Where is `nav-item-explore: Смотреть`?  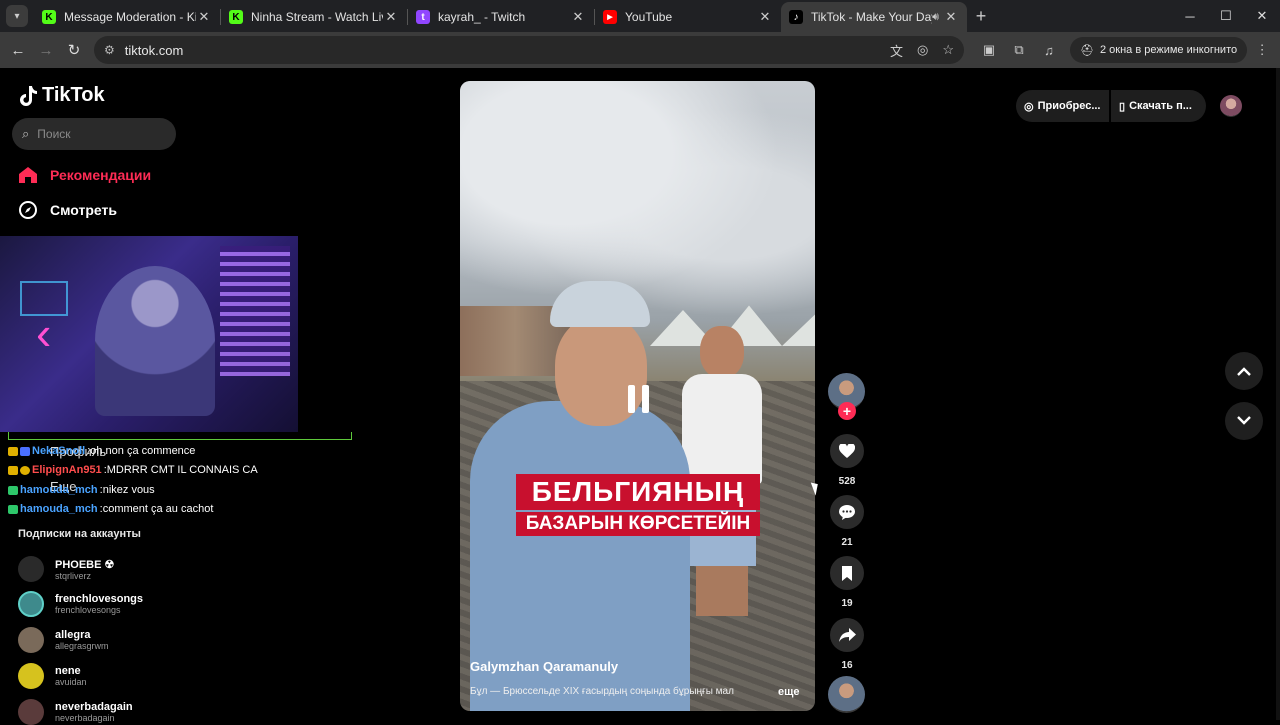
nav-item-explore: Смотреть is located at coordinates (67, 210).